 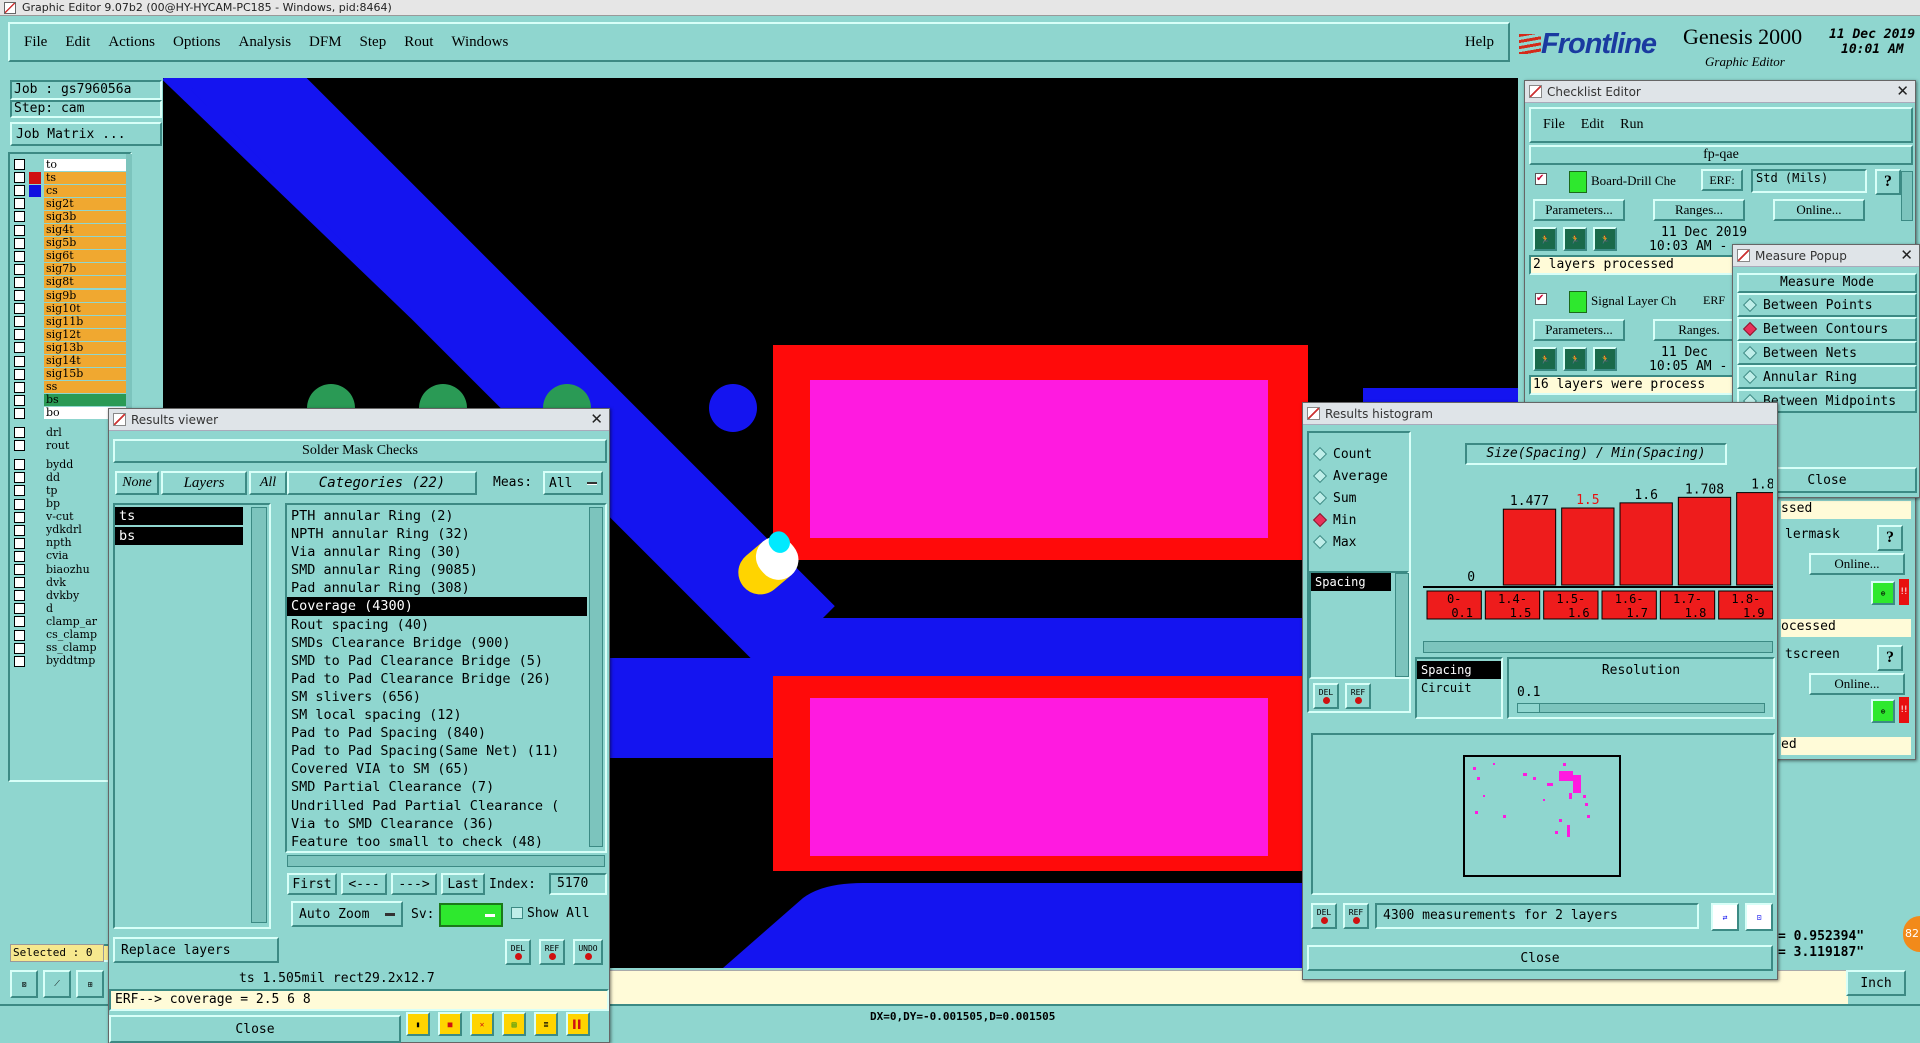 What do you see at coordinates (1605, 239) in the screenshot?
I see `stop-run-icon: 🏃` at bounding box center [1605, 239].